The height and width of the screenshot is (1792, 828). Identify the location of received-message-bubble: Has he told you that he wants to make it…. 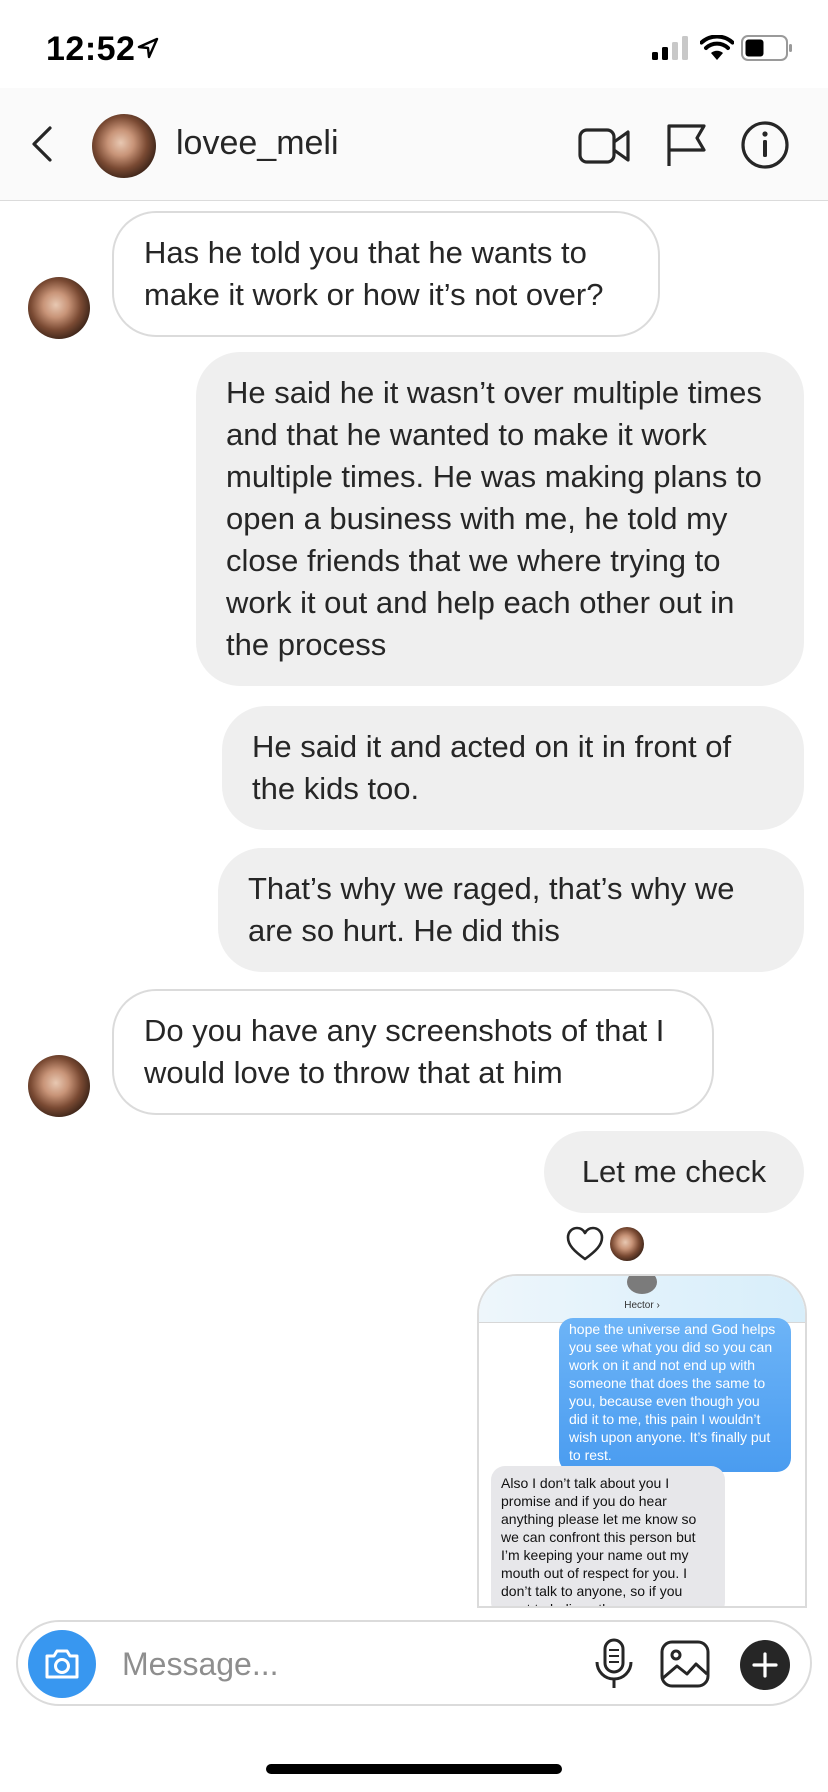
(386, 274).